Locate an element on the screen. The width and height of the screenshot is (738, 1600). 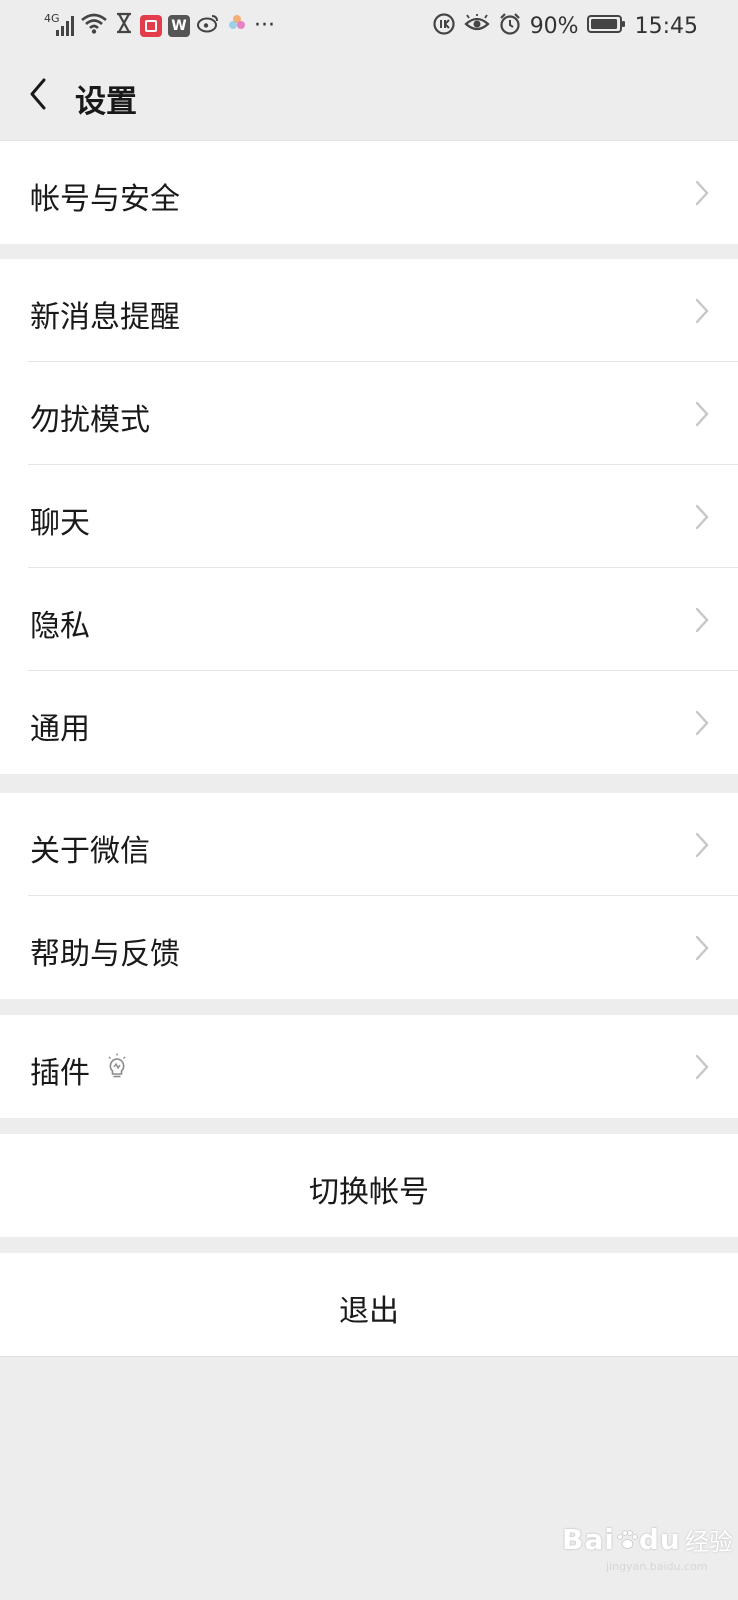
logout-group: 退出 is located at coordinates (369, 1305).